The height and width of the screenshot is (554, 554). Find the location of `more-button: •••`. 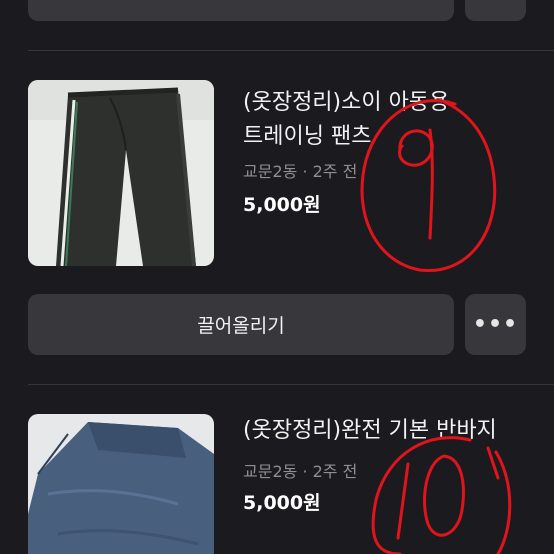

more-button: ••• is located at coordinates (495, 324).